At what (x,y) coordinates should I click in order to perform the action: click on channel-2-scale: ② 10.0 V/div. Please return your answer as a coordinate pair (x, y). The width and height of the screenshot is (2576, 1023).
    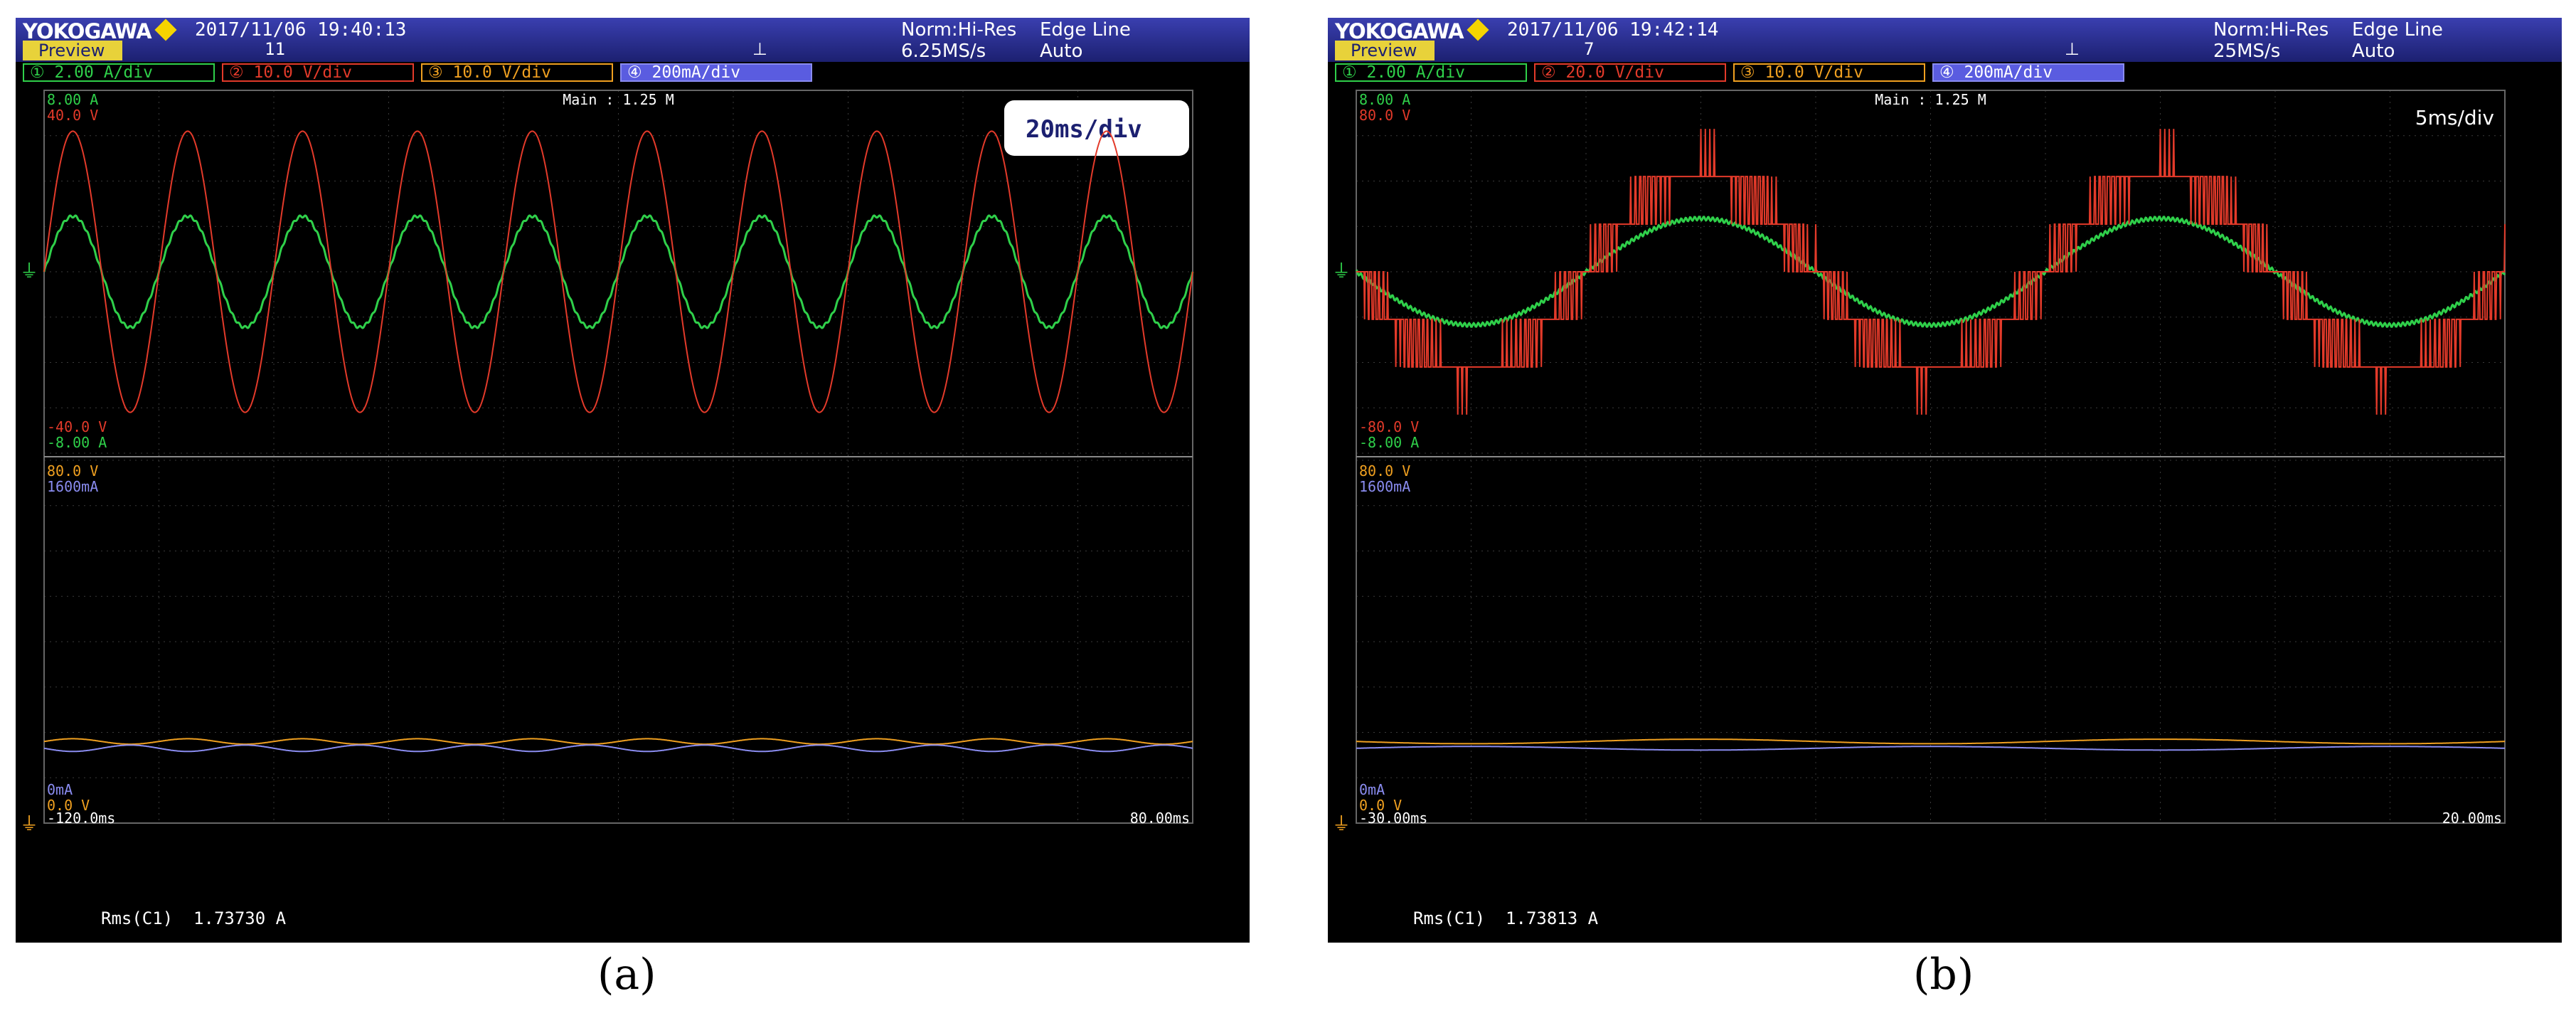
    Looking at the image, I should click on (318, 72).